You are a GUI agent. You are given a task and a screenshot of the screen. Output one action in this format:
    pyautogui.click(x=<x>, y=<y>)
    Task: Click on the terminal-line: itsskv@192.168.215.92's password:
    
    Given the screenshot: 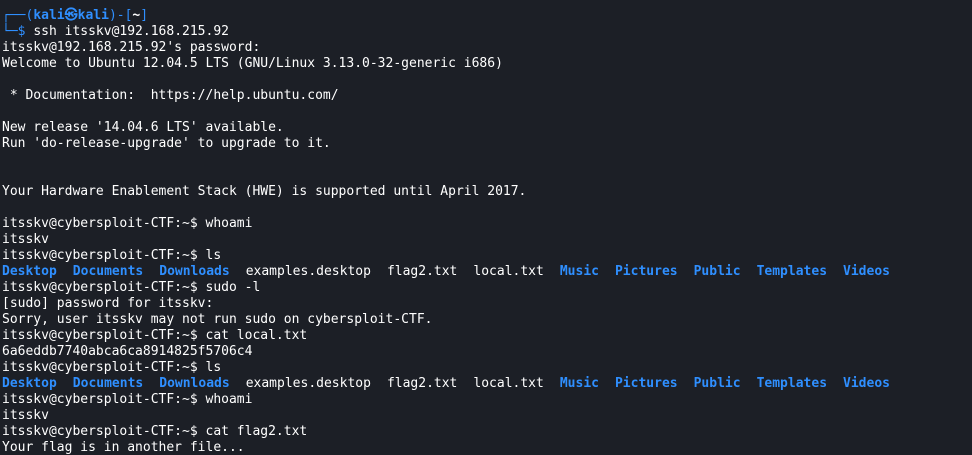 What is the action you would take?
    pyautogui.click(x=131, y=47)
    